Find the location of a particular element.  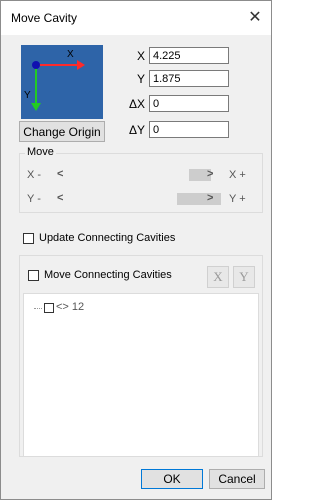

cancel-button: Cancel is located at coordinates (237, 479).